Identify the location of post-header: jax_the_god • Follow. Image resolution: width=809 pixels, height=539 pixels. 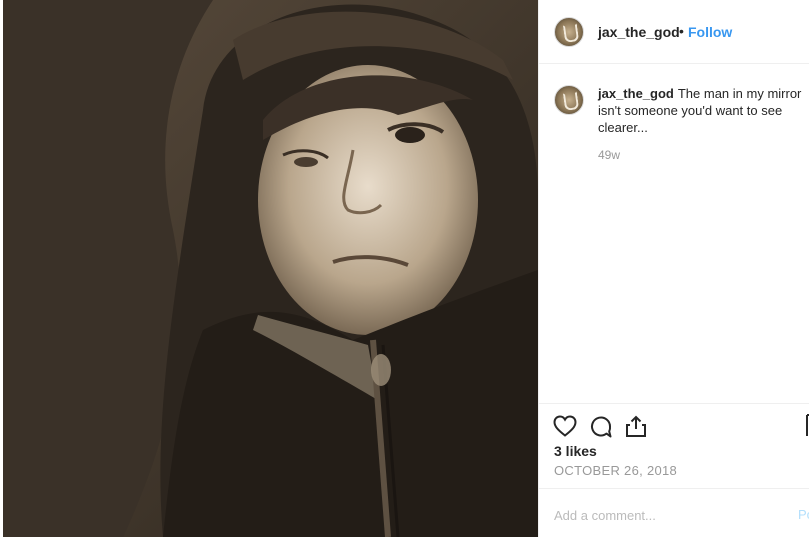
(674, 32).